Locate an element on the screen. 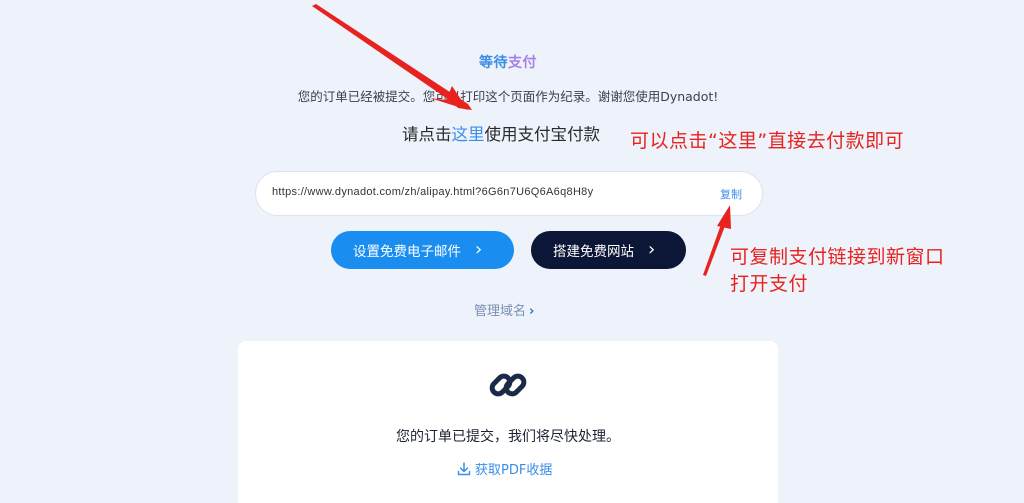 The image size is (1024, 503). build-free-site-button: 搭建免费网站 › is located at coordinates (608, 250).